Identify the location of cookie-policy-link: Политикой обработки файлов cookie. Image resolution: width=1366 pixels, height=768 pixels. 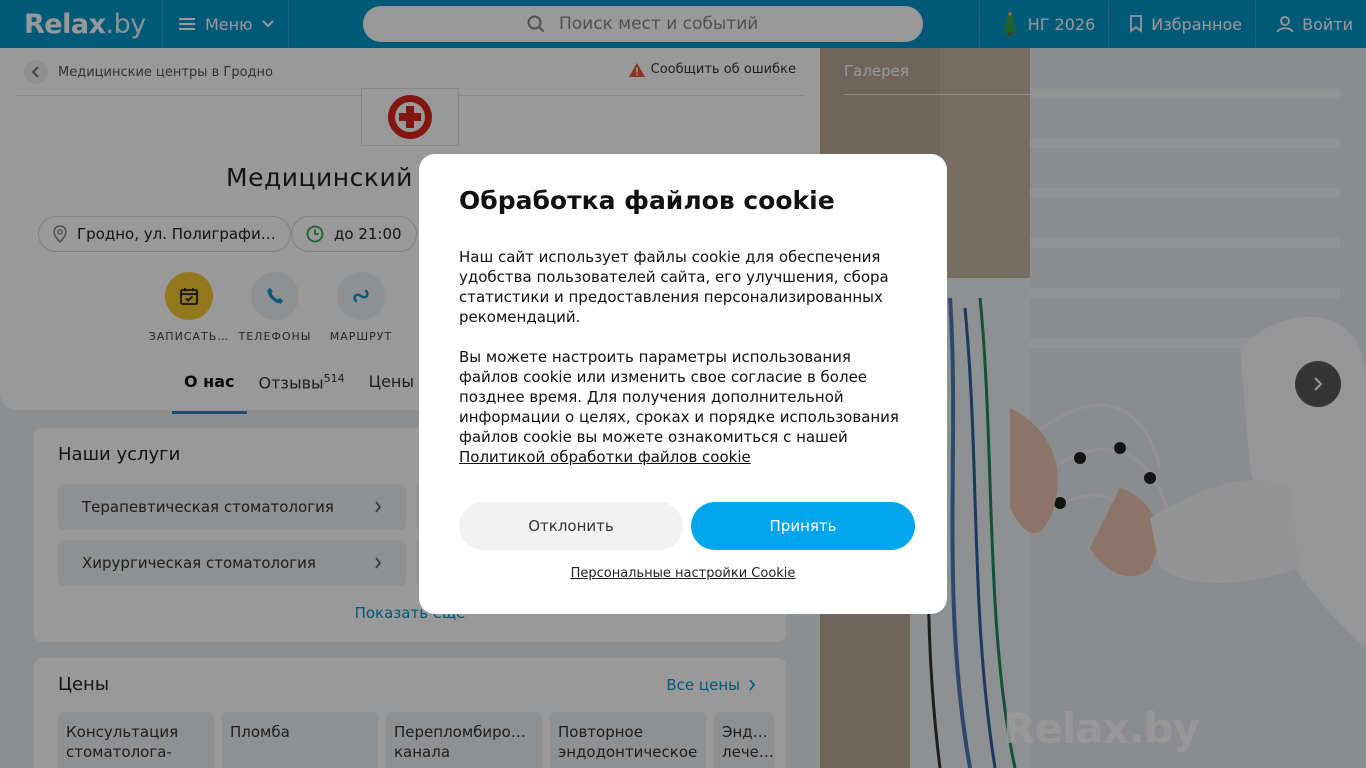
(605, 457).